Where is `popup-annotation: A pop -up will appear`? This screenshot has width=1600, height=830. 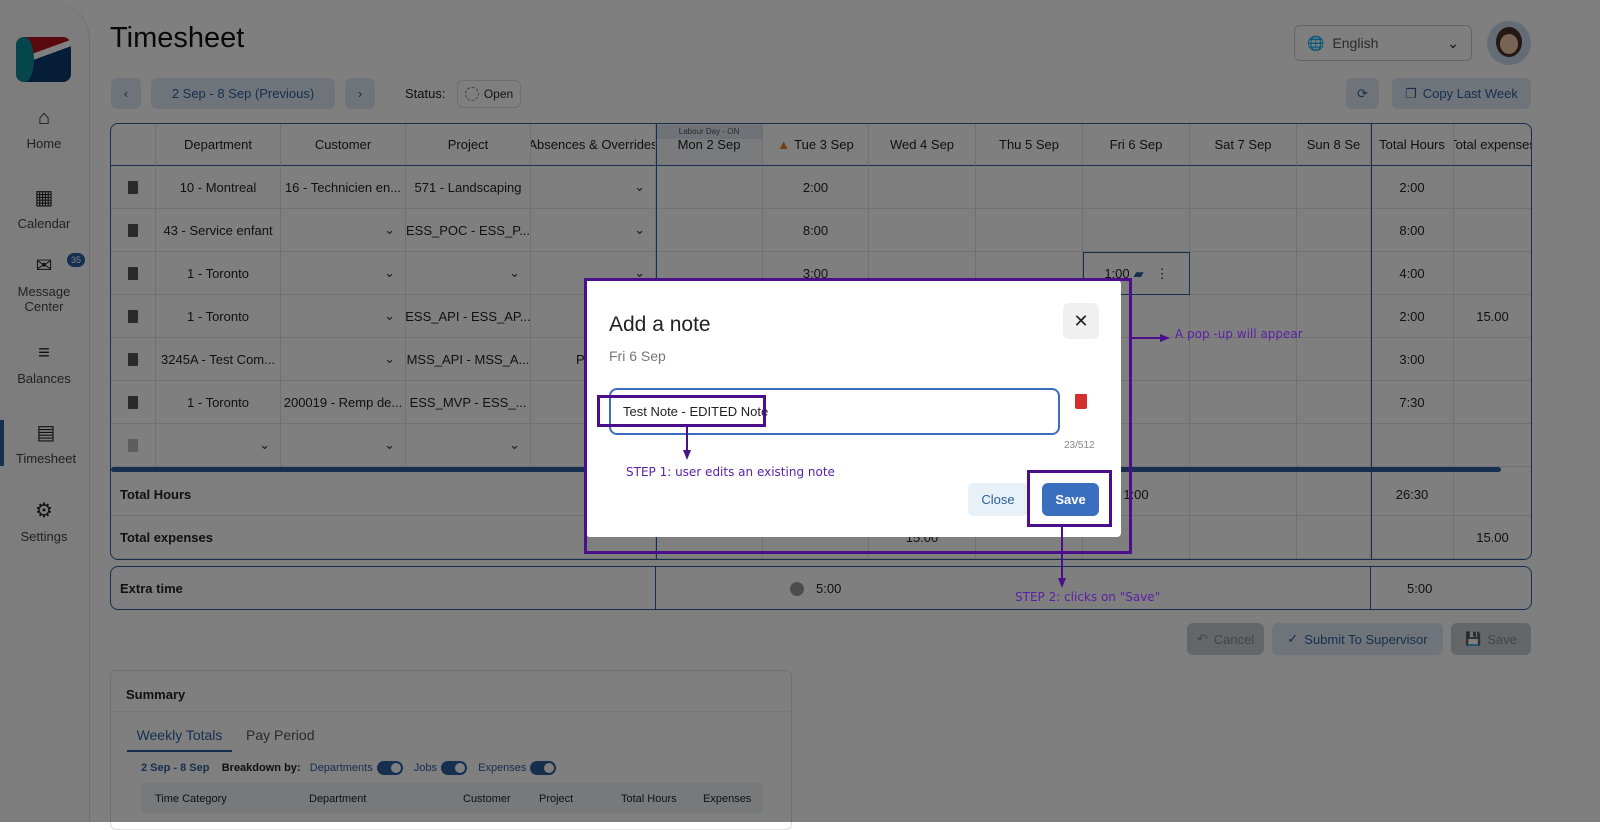 popup-annotation: A pop -up will appear is located at coordinates (1239, 334).